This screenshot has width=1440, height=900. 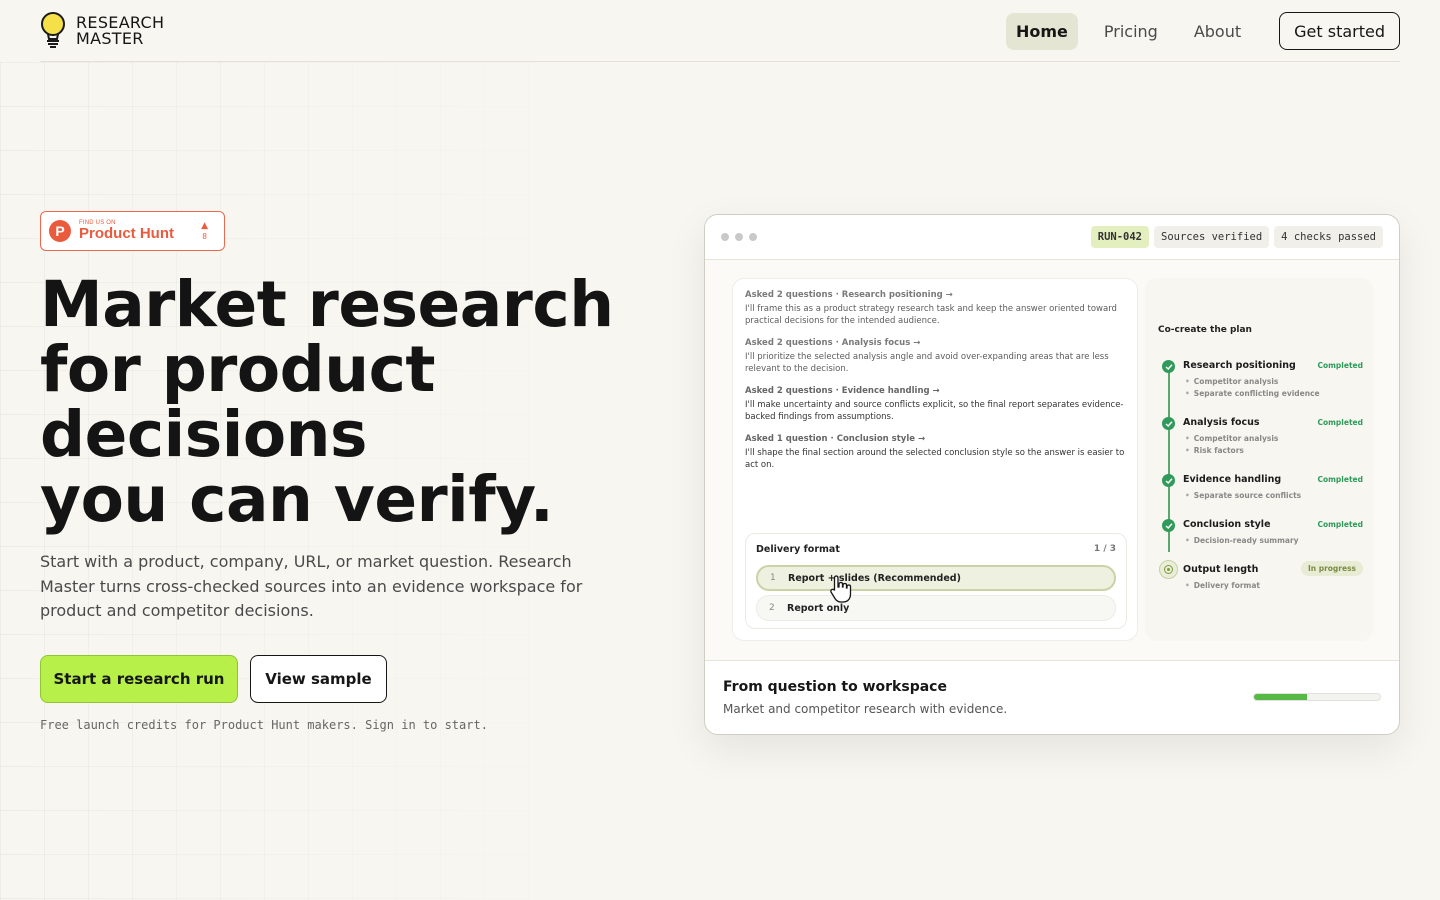 I want to click on delivery-pager: 1 / 3, so click(x=1104, y=549).